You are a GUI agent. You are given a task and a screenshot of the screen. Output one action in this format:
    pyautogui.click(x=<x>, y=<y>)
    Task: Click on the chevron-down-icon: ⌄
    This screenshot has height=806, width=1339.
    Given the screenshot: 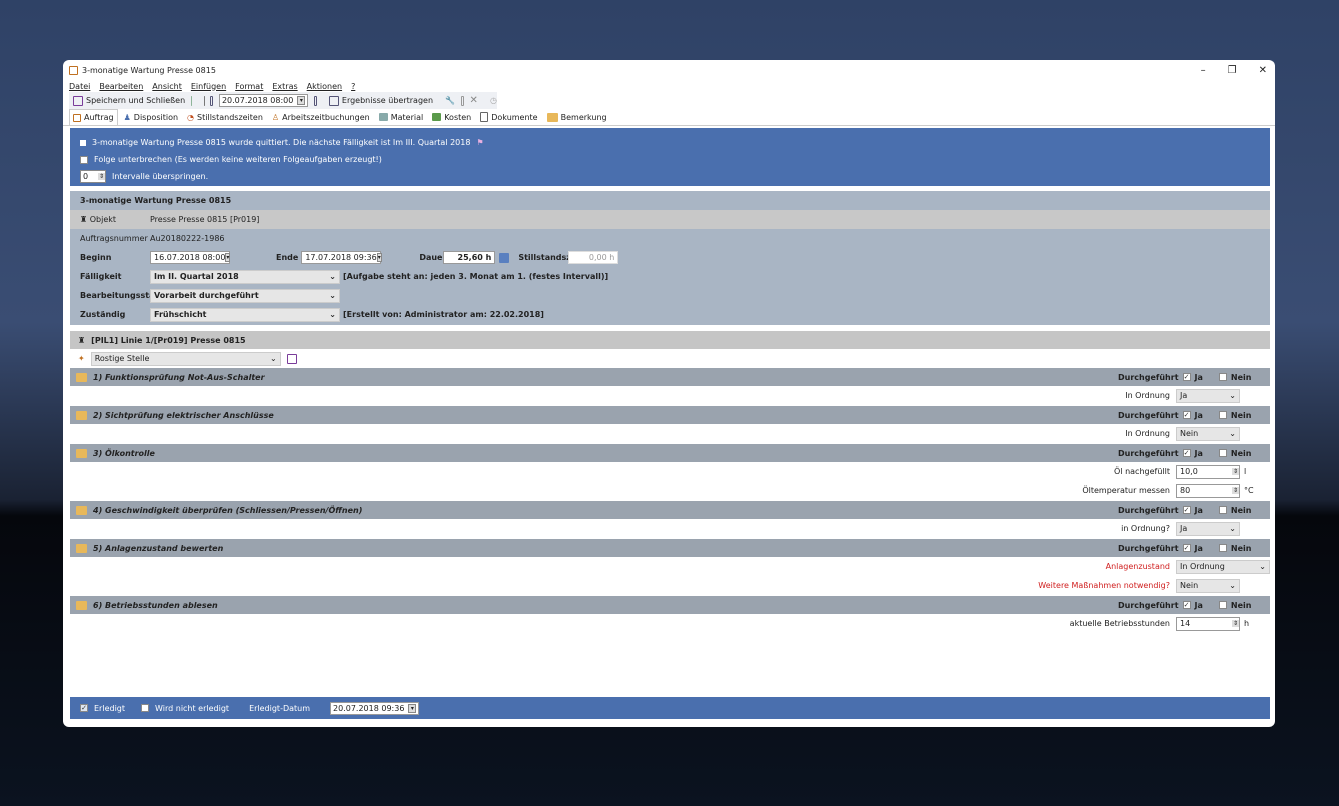 What is the action you would take?
    pyautogui.click(x=332, y=314)
    